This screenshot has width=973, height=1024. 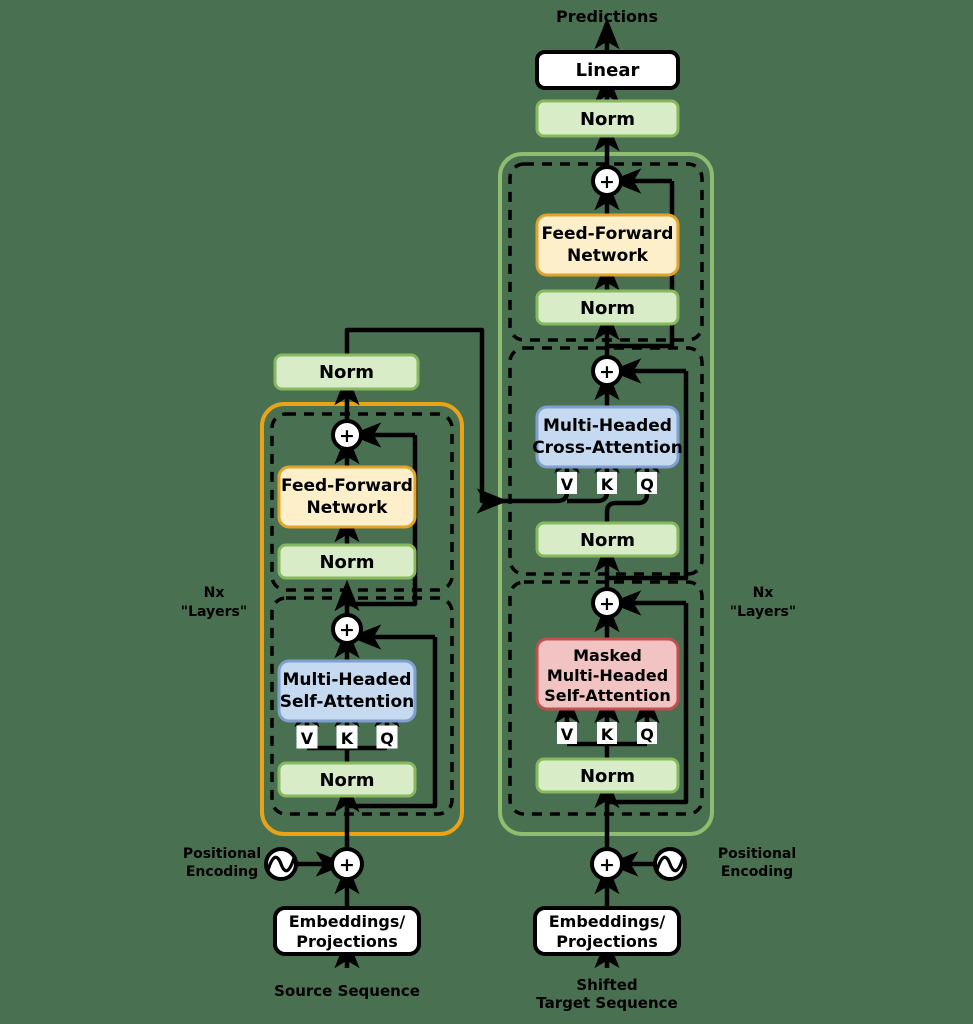 I want to click on decoder-input-label-line2: Target Sequence, so click(x=606, y=1003).